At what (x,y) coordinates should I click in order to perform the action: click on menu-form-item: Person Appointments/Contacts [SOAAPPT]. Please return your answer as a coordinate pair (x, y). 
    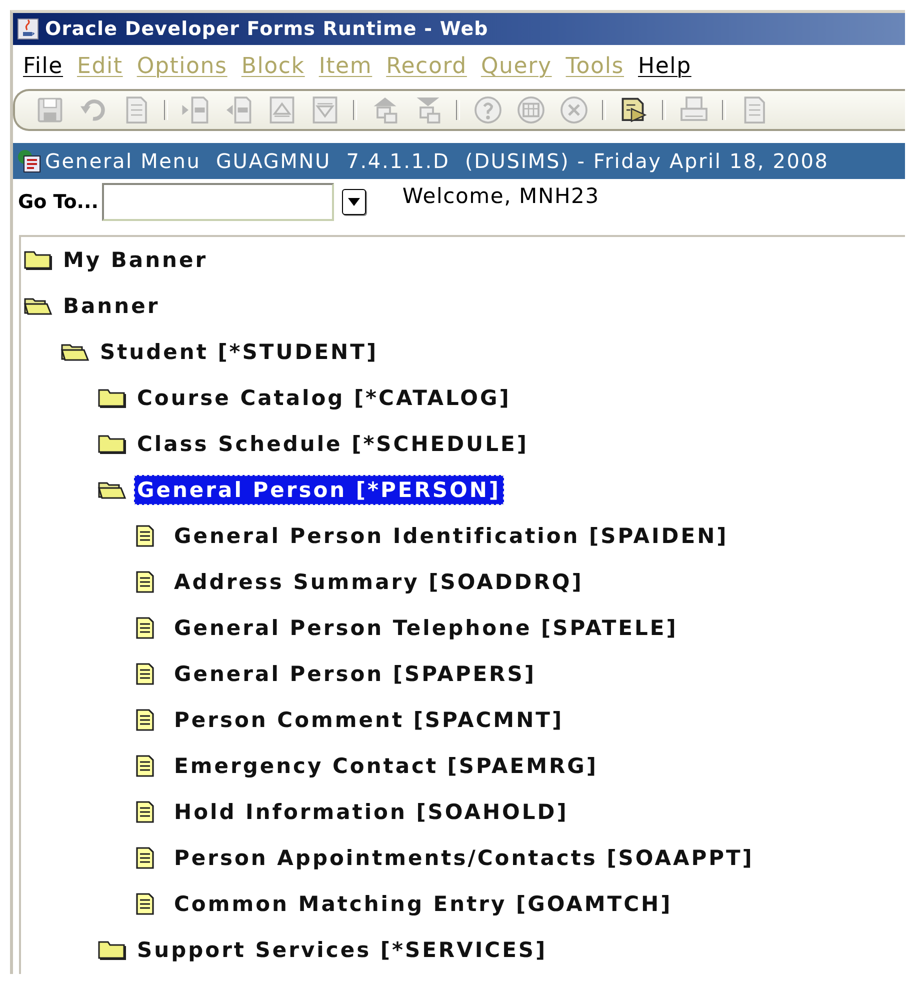
    Looking at the image, I should click on (464, 858).